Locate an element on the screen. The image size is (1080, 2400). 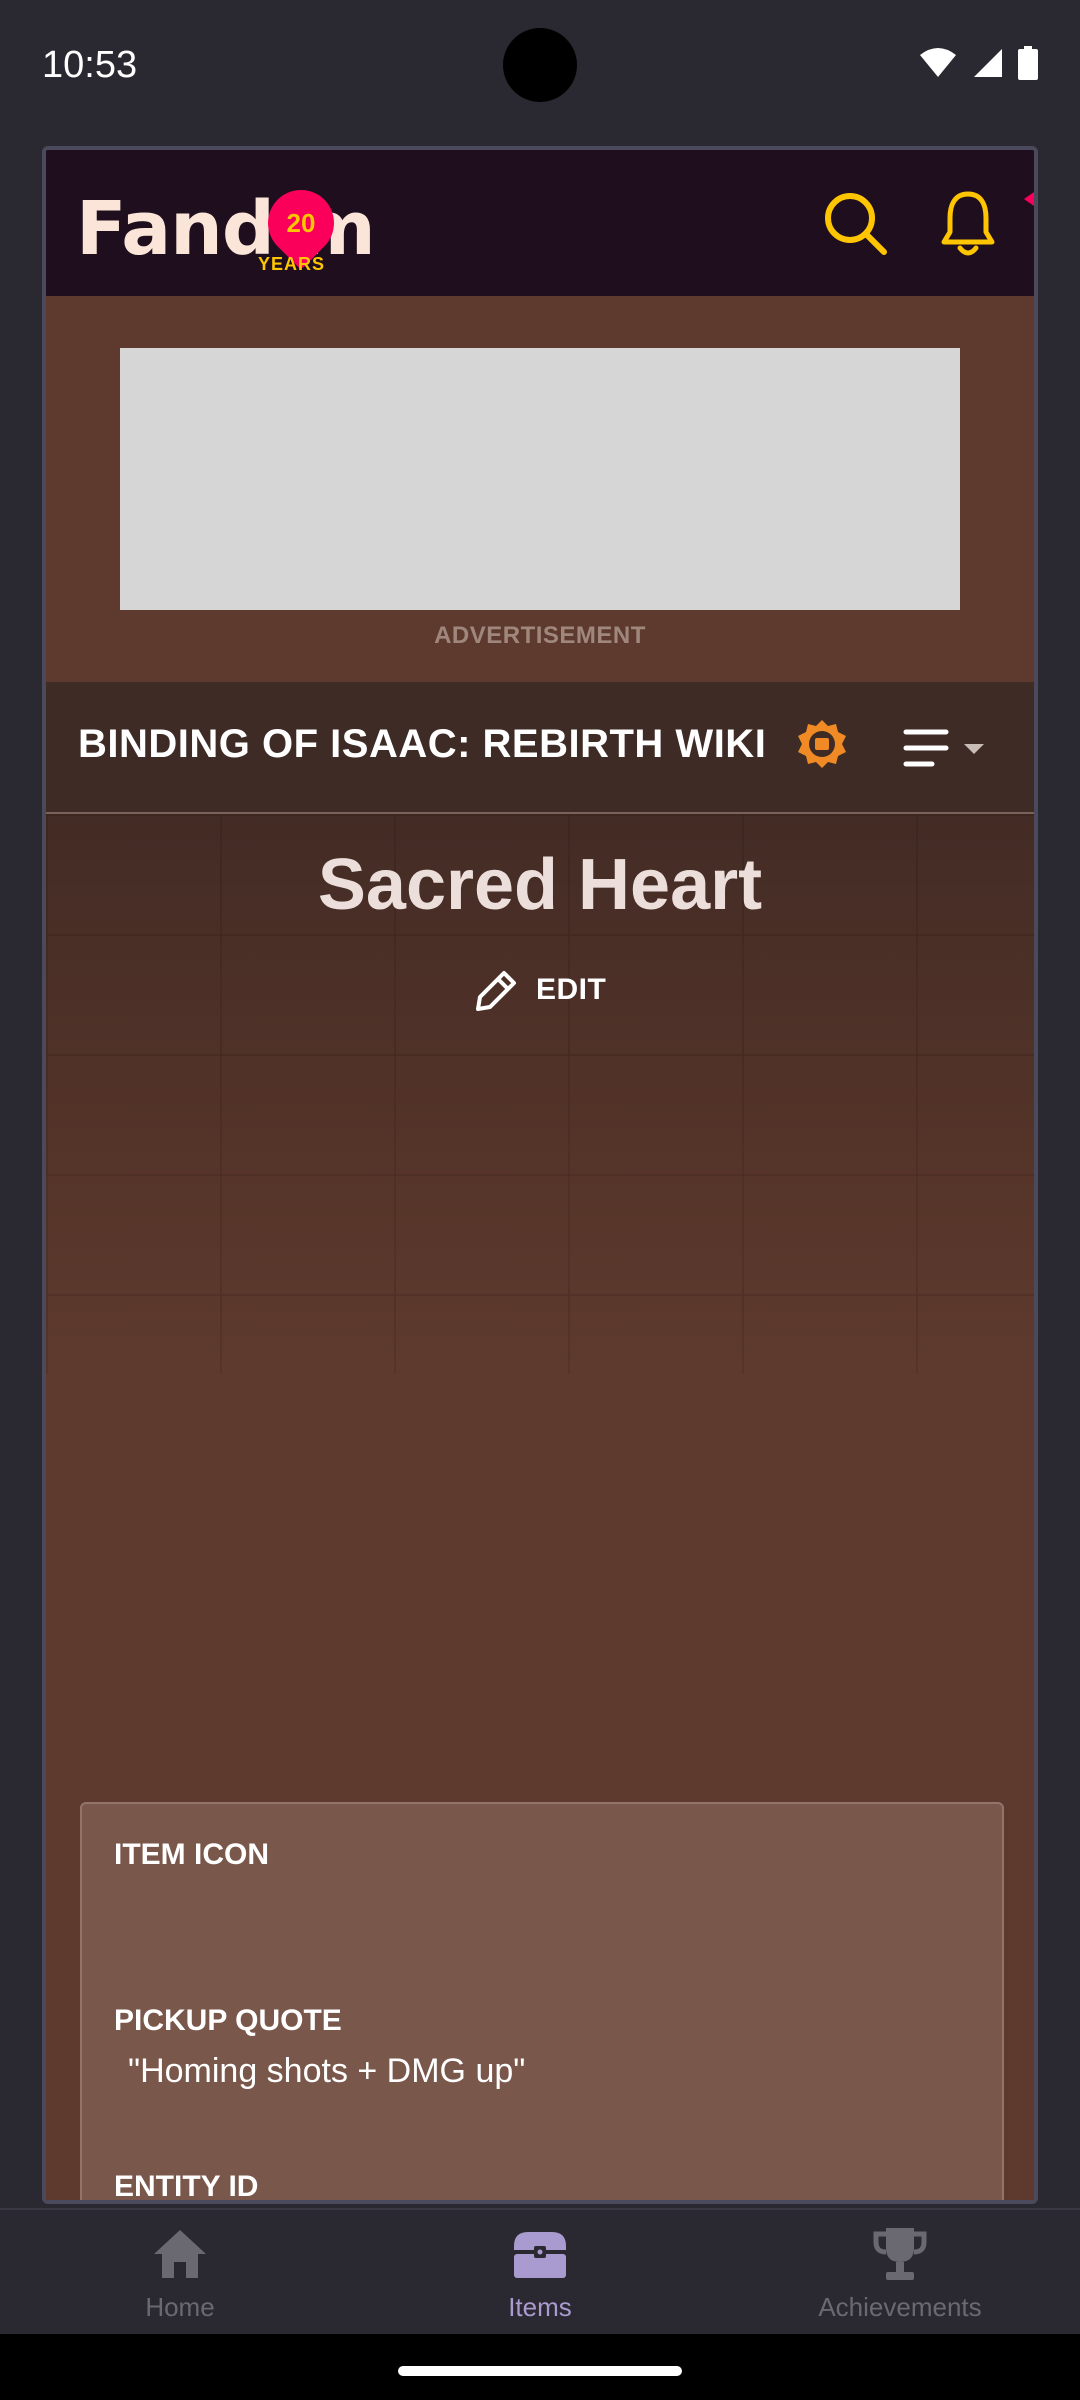
bell-icon is located at coordinates (968, 223).